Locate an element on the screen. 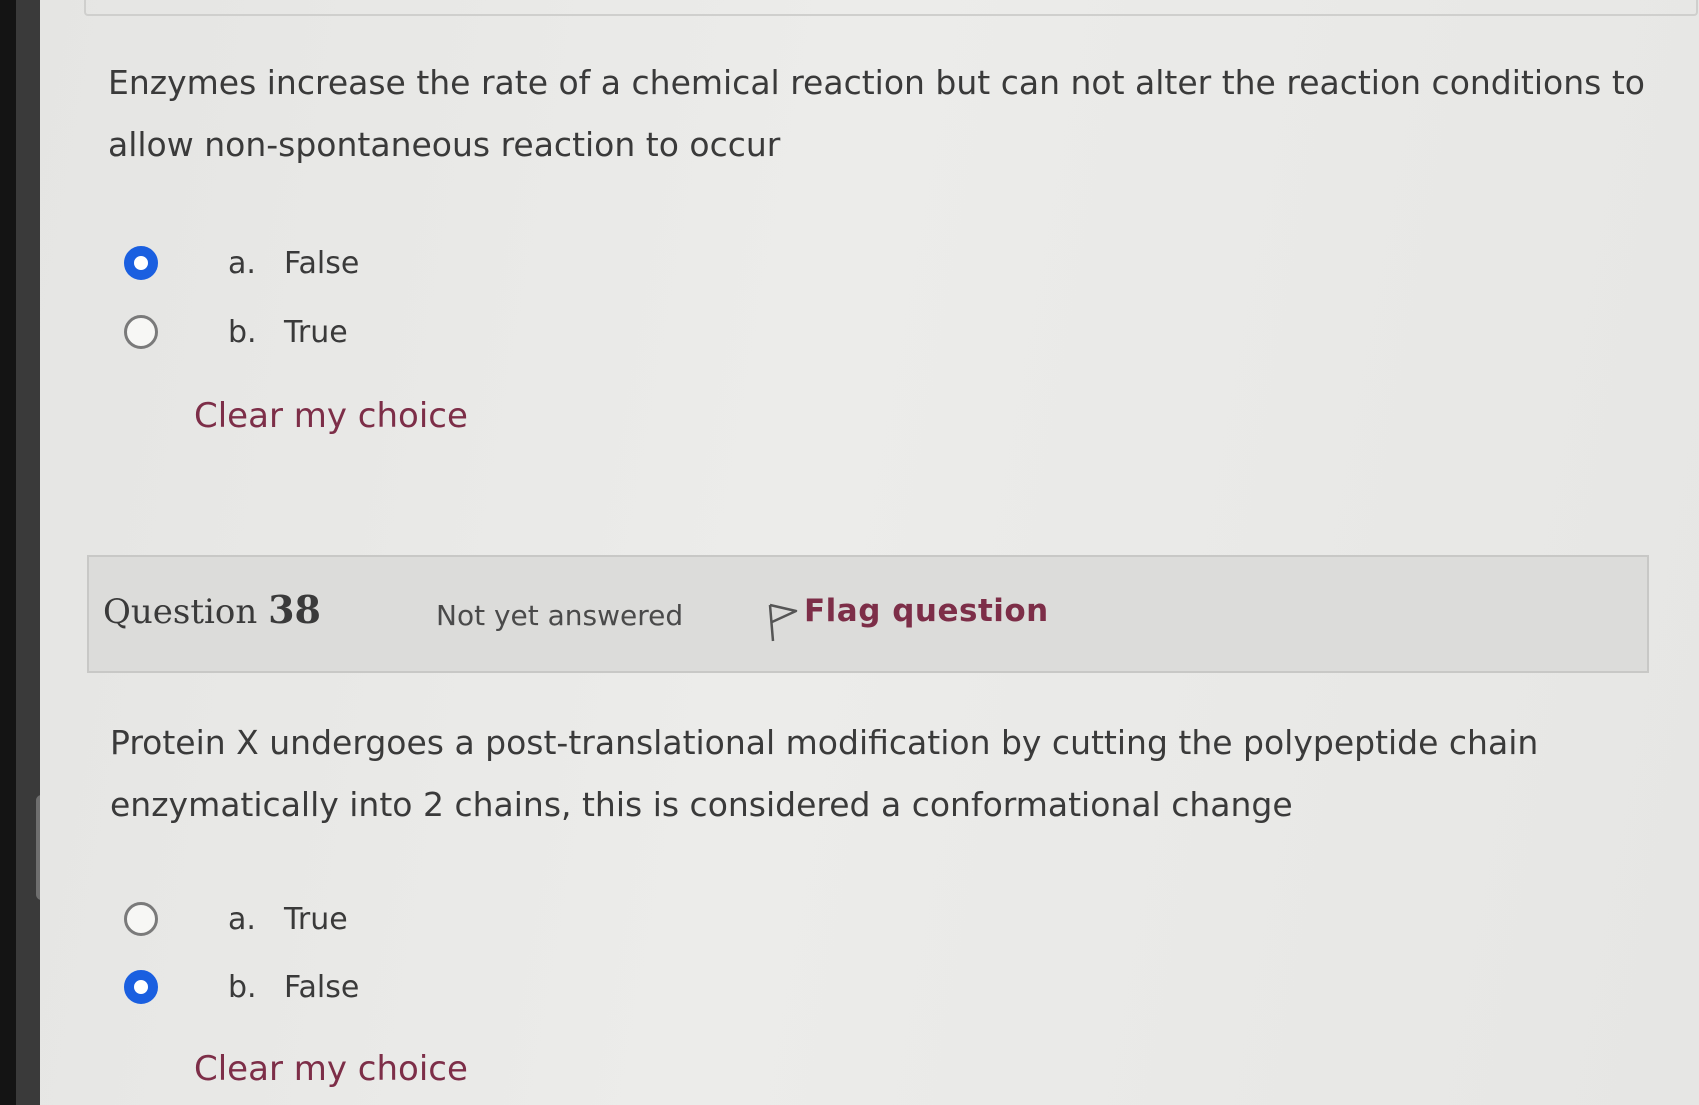  q37-radio-a is located at coordinates (141, 263).